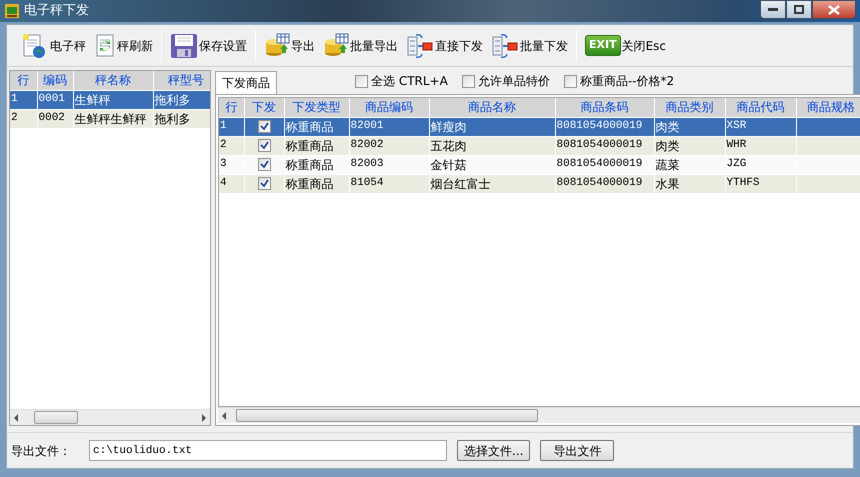 Image resolution: width=860 pixels, height=477 pixels. What do you see at coordinates (625, 45) in the screenshot?
I see `close-button: EXIT 关闭Esc` at bounding box center [625, 45].